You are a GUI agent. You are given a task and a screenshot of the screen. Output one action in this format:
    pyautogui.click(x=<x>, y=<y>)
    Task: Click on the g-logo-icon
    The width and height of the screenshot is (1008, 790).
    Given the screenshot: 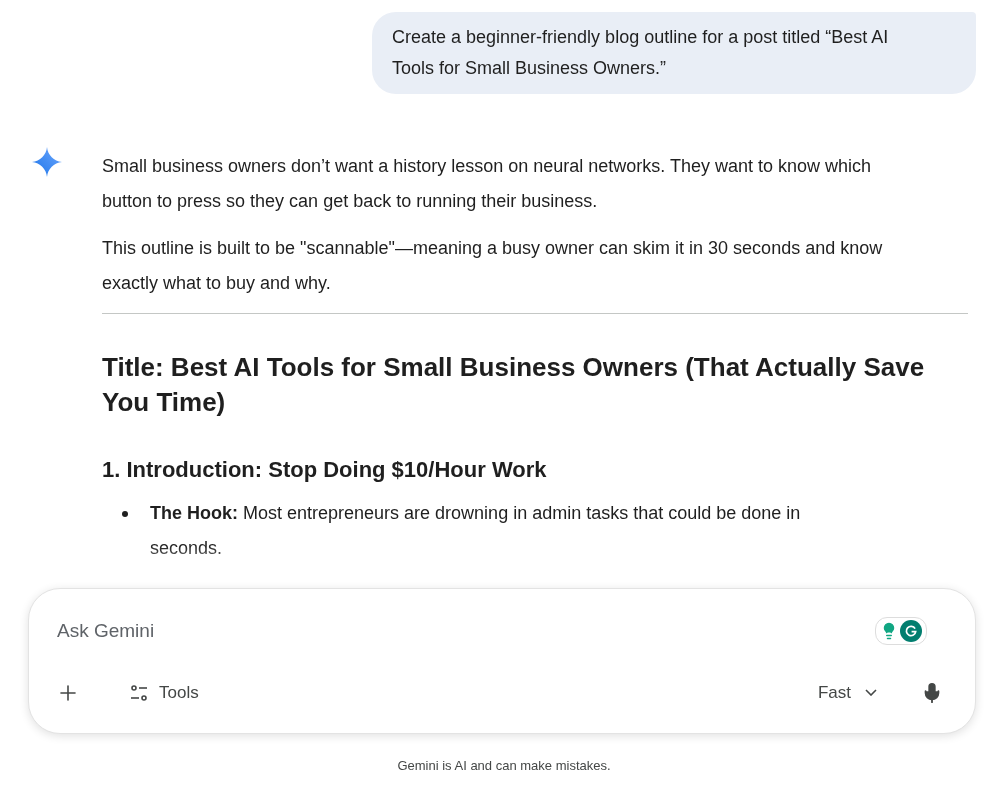 What is the action you would take?
    pyautogui.click(x=911, y=631)
    